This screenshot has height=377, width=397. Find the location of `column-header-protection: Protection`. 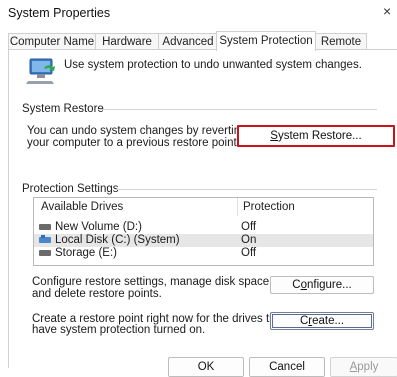

column-header-protection: Protection is located at coordinates (269, 207).